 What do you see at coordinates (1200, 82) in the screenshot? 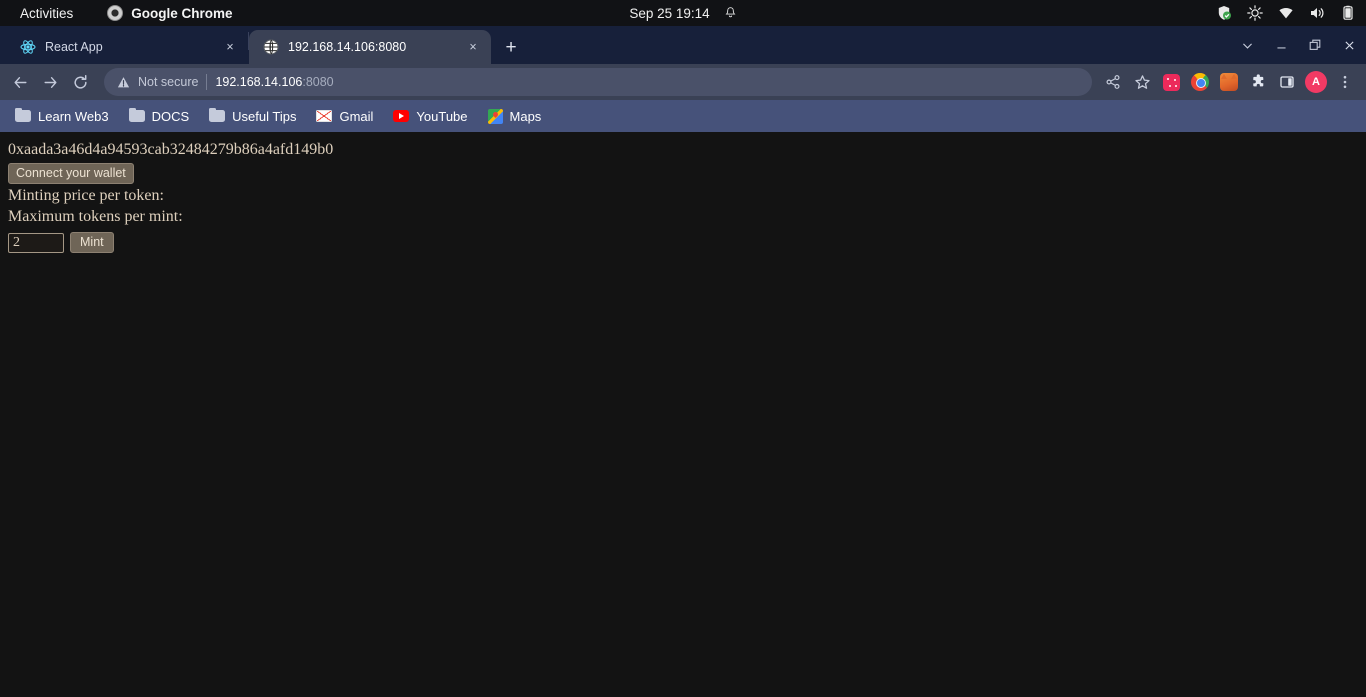
I see `chrome-extension-icon` at bounding box center [1200, 82].